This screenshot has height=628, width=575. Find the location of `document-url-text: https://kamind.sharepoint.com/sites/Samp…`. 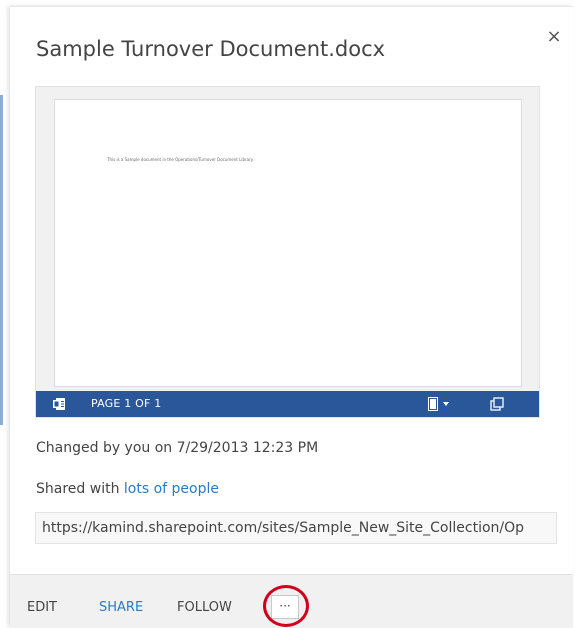

document-url-text: https://kamind.sharepoint.com/sites/Samp… is located at coordinates (283, 528).